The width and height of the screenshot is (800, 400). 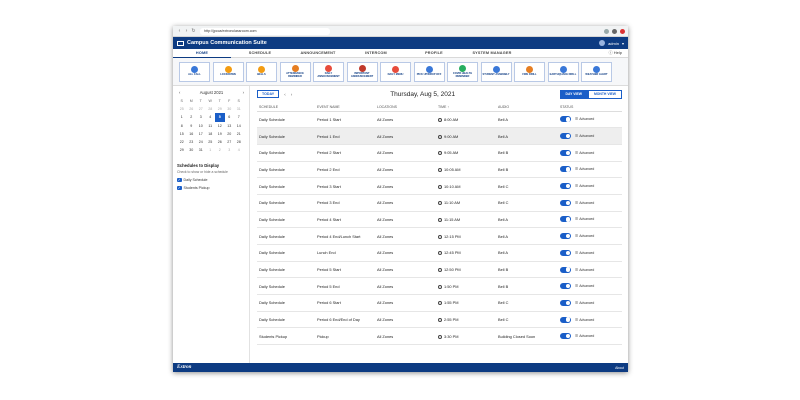 What do you see at coordinates (239, 117) in the screenshot?
I see `calendar-day: 7` at bounding box center [239, 117].